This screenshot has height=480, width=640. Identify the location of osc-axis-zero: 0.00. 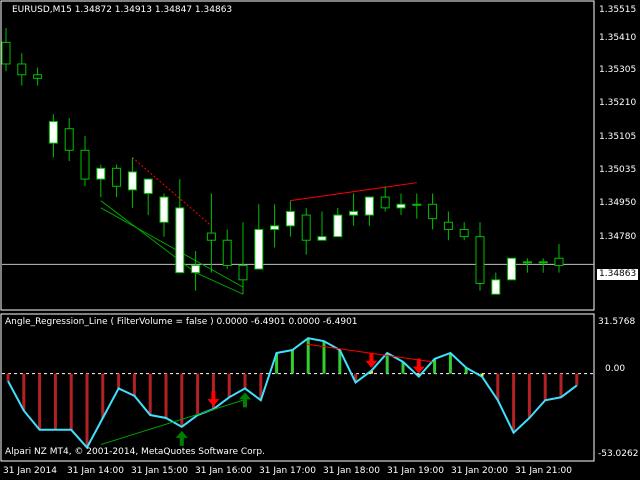
(615, 369).